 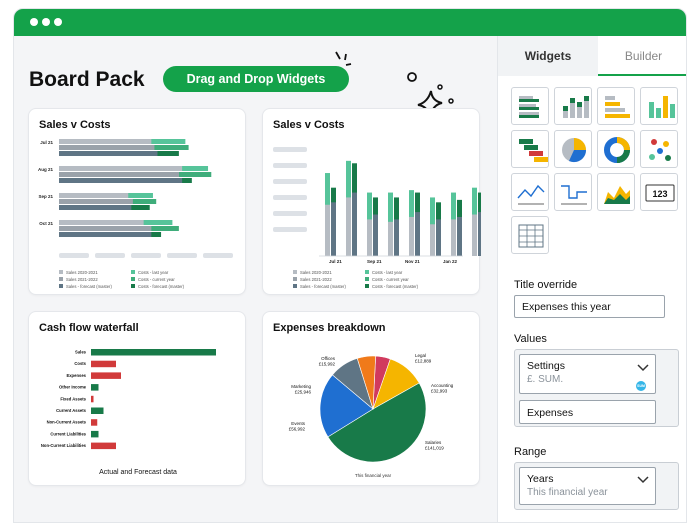 What do you see at coordinates (434, 448) in the screenshot?
I see `slice-value-label: £141,019` at bounding box center [434, 448].